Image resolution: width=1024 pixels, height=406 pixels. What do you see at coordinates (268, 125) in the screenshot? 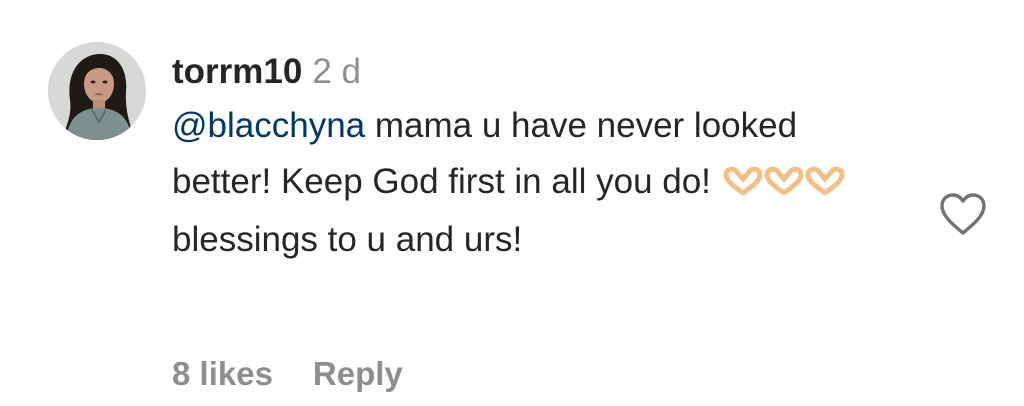
I see `mention-link: @blacchyna` at bounding box center [268, 125].